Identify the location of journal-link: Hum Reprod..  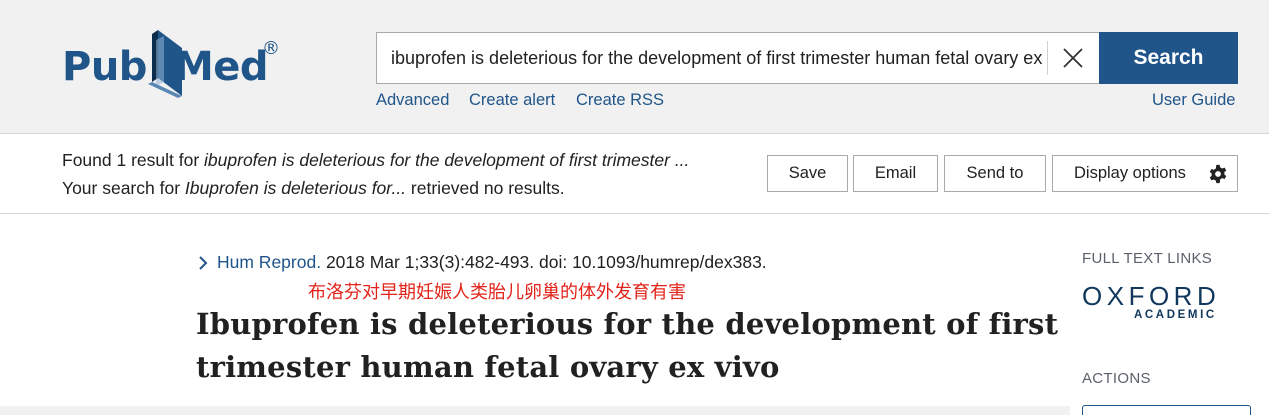
(269, 262).